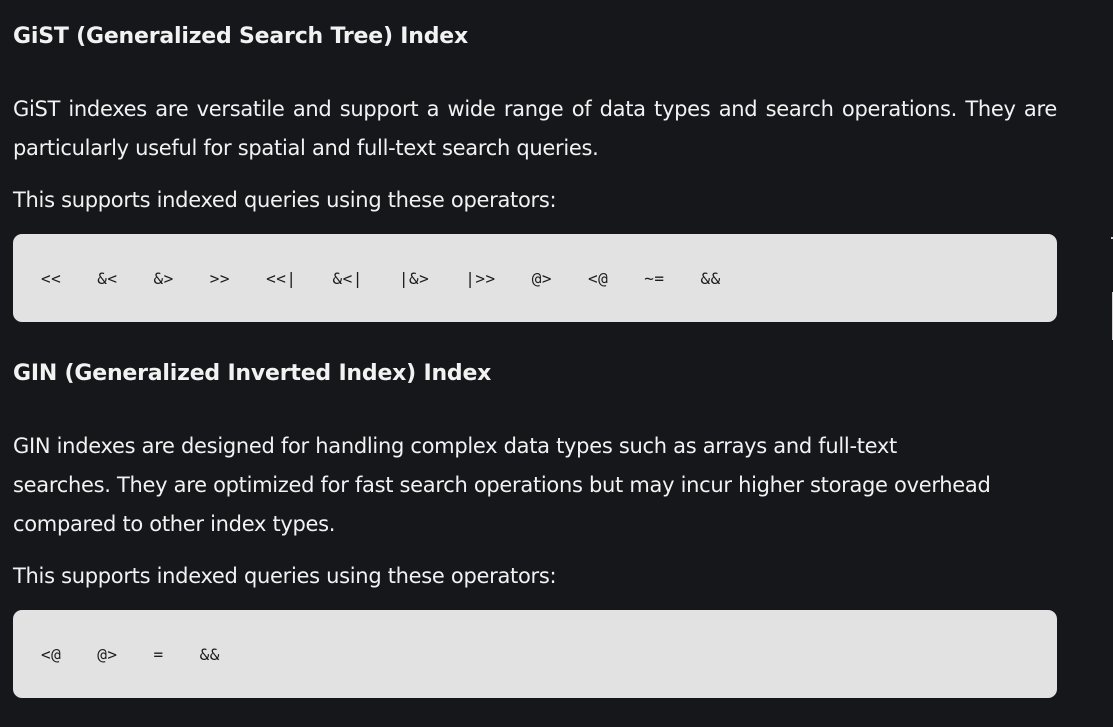 This screenshot has width=1113, height=727. I want to click on gist-operator: <@, so click(598, 278).